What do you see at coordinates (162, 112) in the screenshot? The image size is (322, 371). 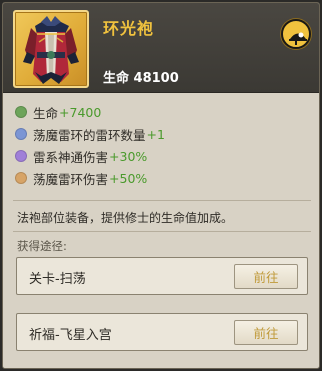 I see `attribute-row-0: 生命 +7400` at bounding box center [162, 112].